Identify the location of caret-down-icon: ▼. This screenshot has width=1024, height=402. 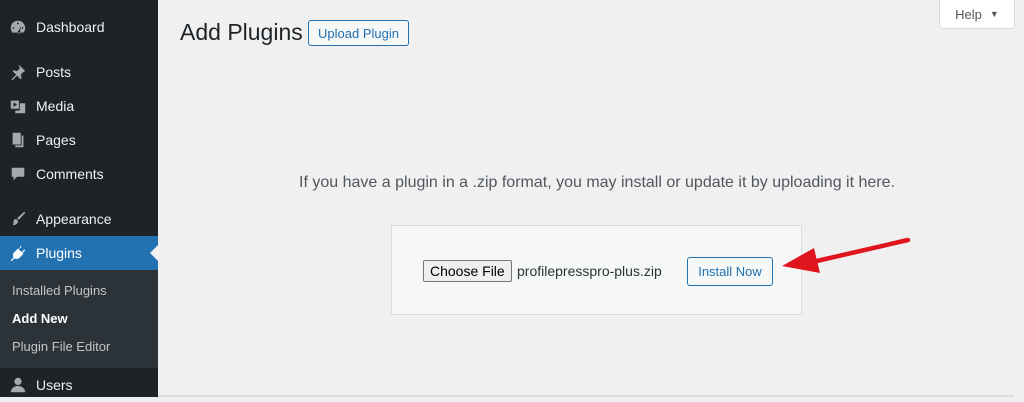
(994, 14).